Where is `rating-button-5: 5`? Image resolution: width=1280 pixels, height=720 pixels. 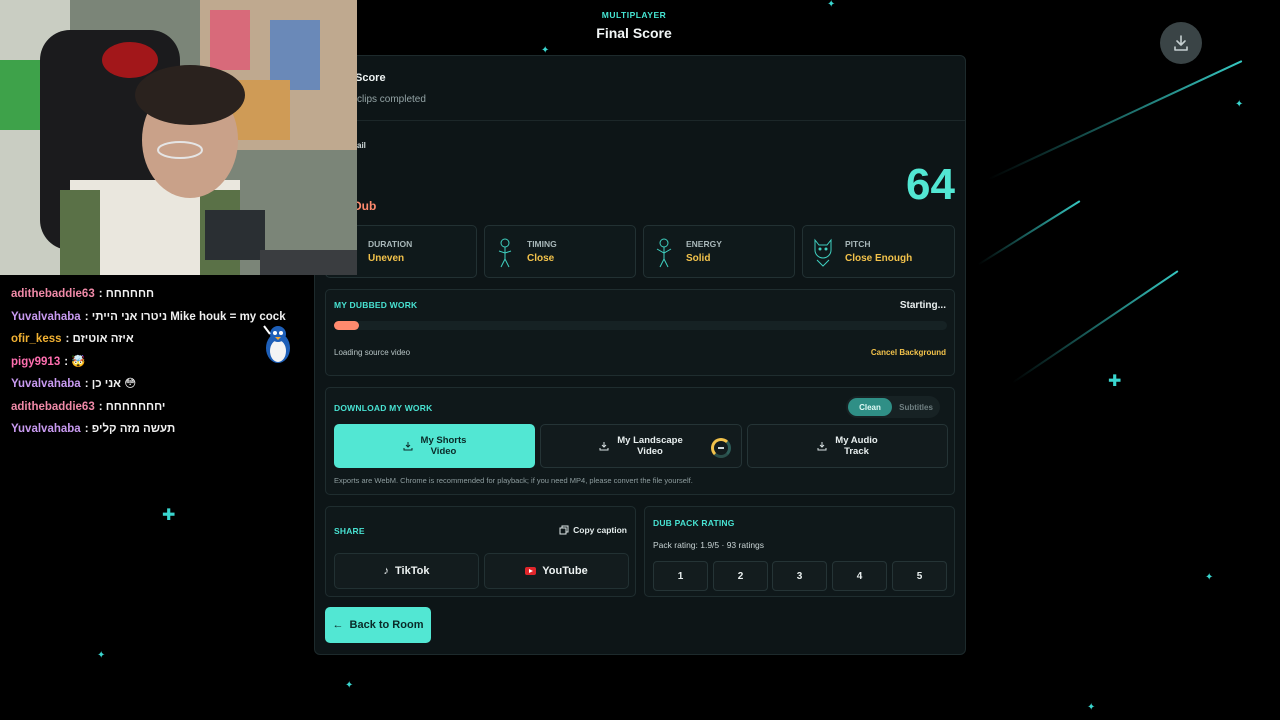
rating-button-5: 5 is located at coordinates (919, 576).